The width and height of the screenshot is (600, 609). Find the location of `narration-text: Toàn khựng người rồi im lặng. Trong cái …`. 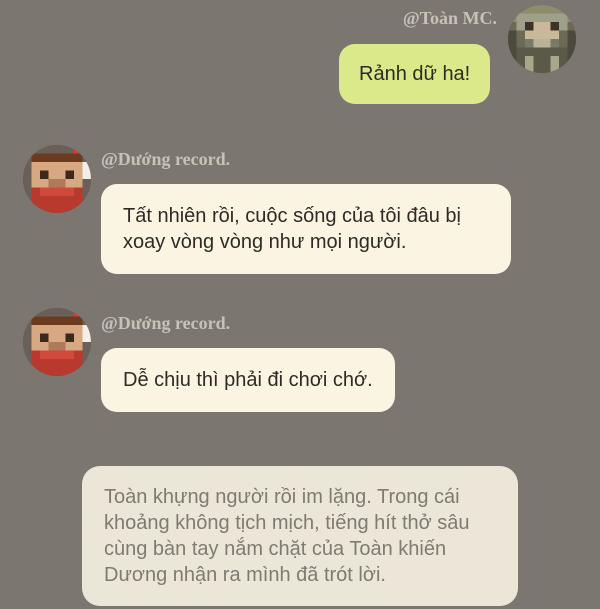

narration-text: Toàn khựng người rồi im lặng. Trong cái … is located at coordinates (287, 536).